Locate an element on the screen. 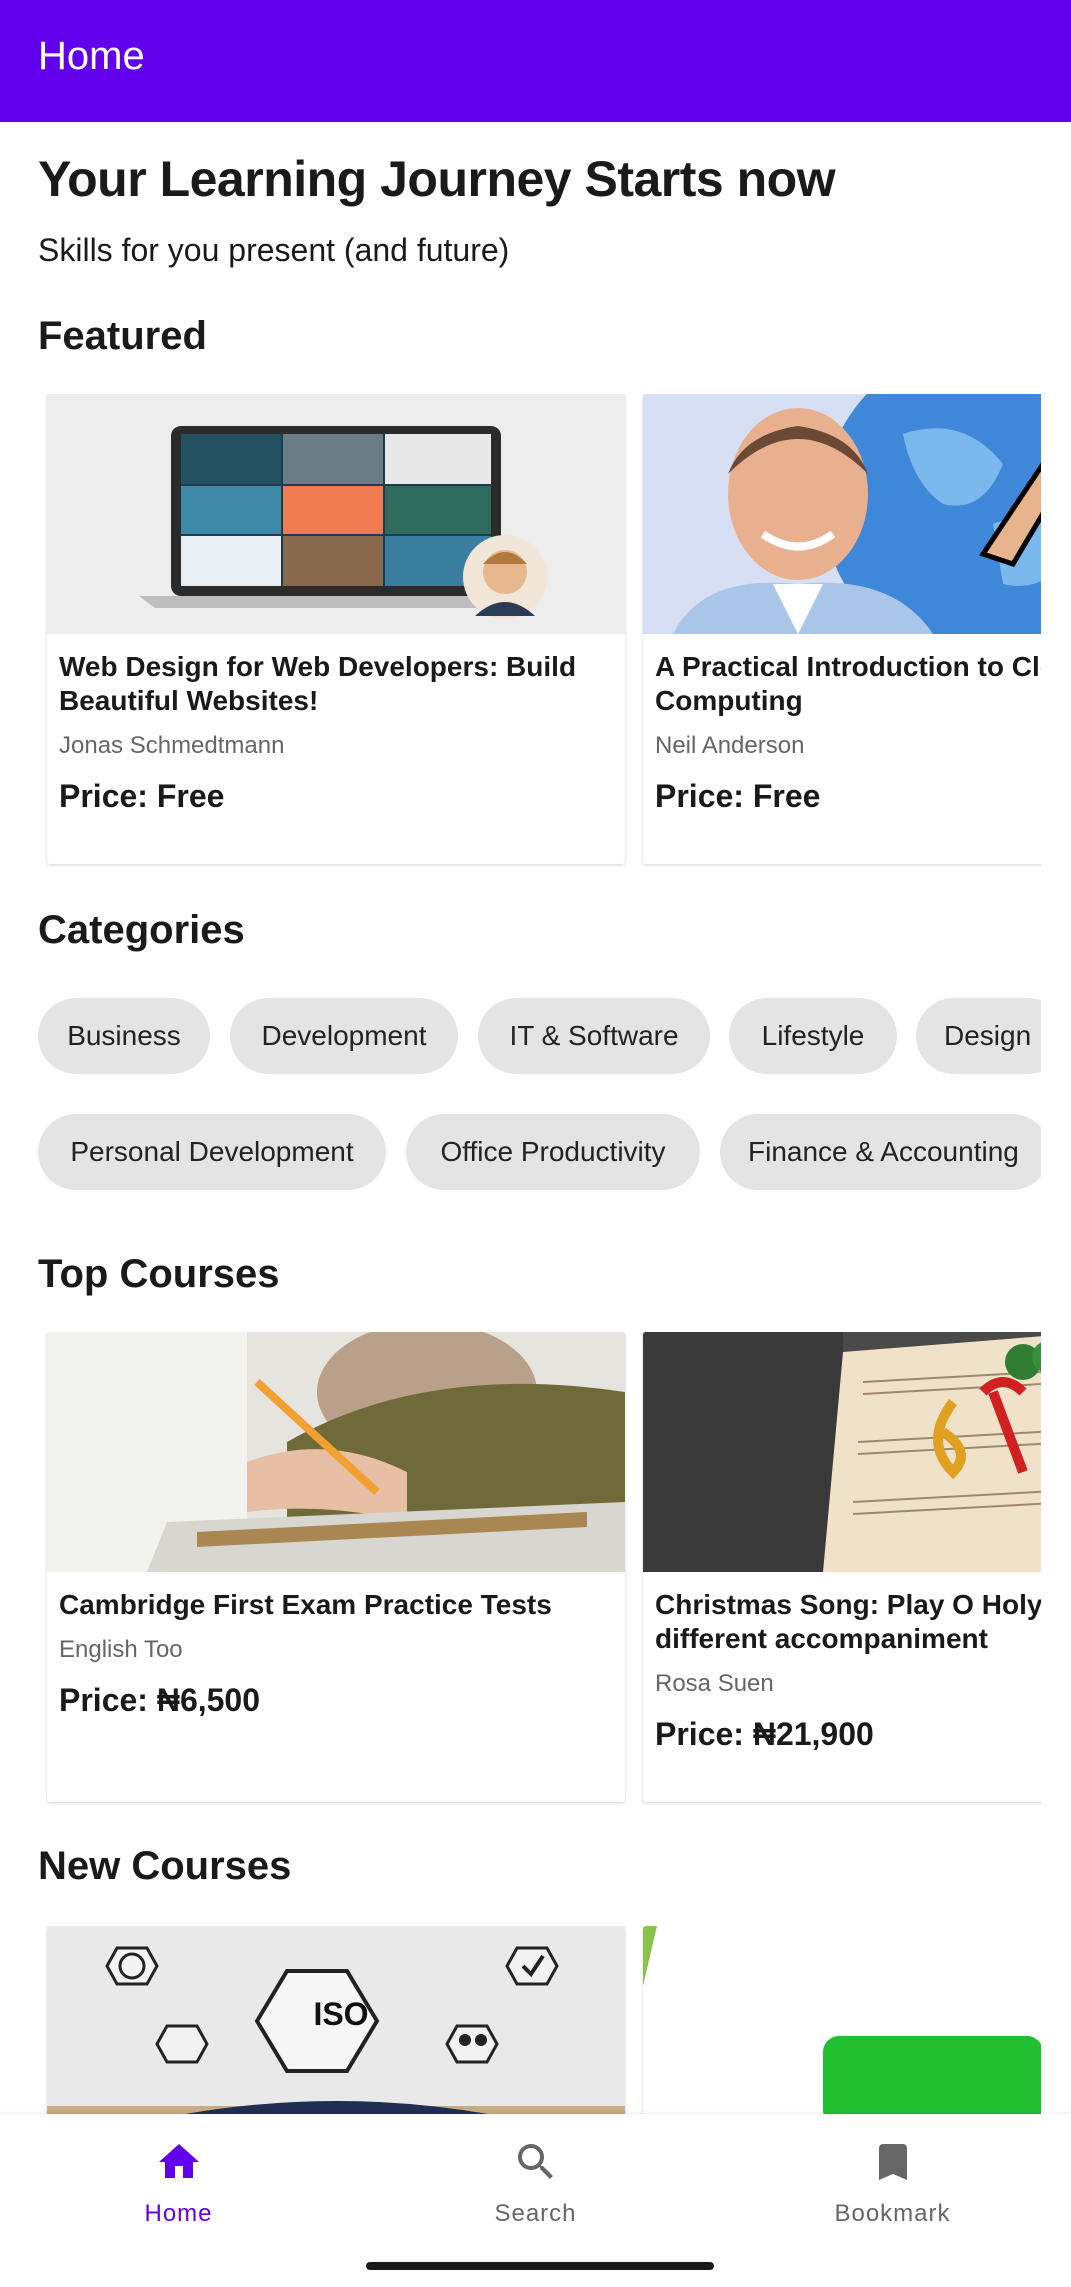  nav-label-bookmark: Bookmark is located at coordinates (892, 2213).